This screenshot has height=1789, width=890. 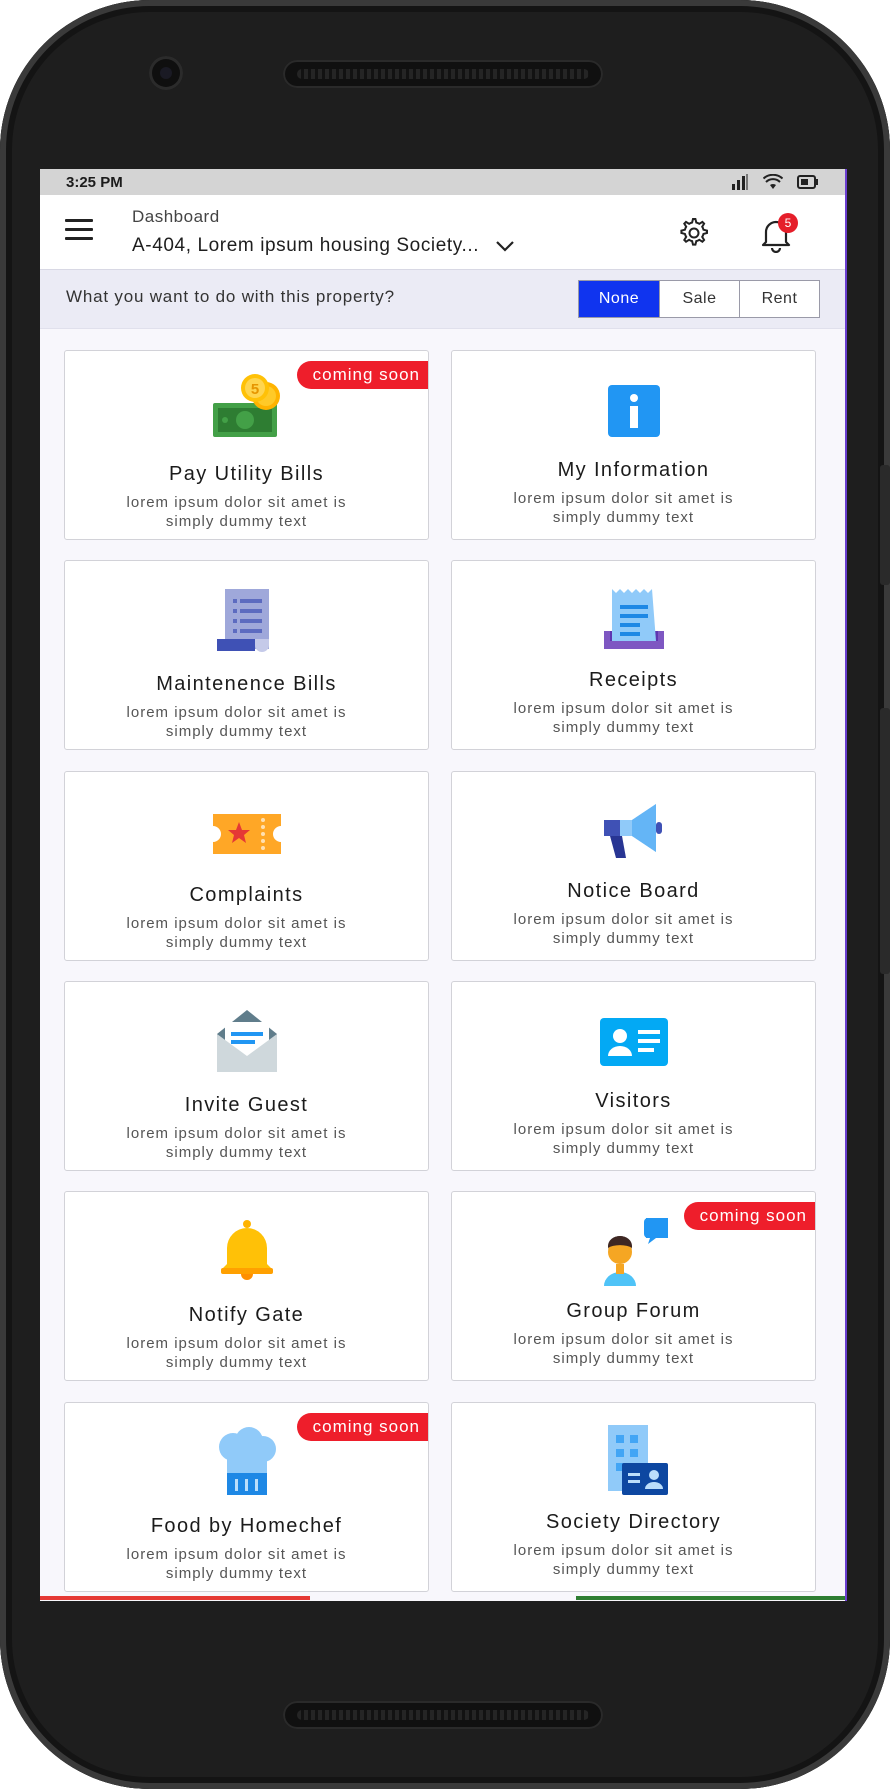 I want to click on property-intent-toggle: None Sale Rent, so click(x=699, y=299).